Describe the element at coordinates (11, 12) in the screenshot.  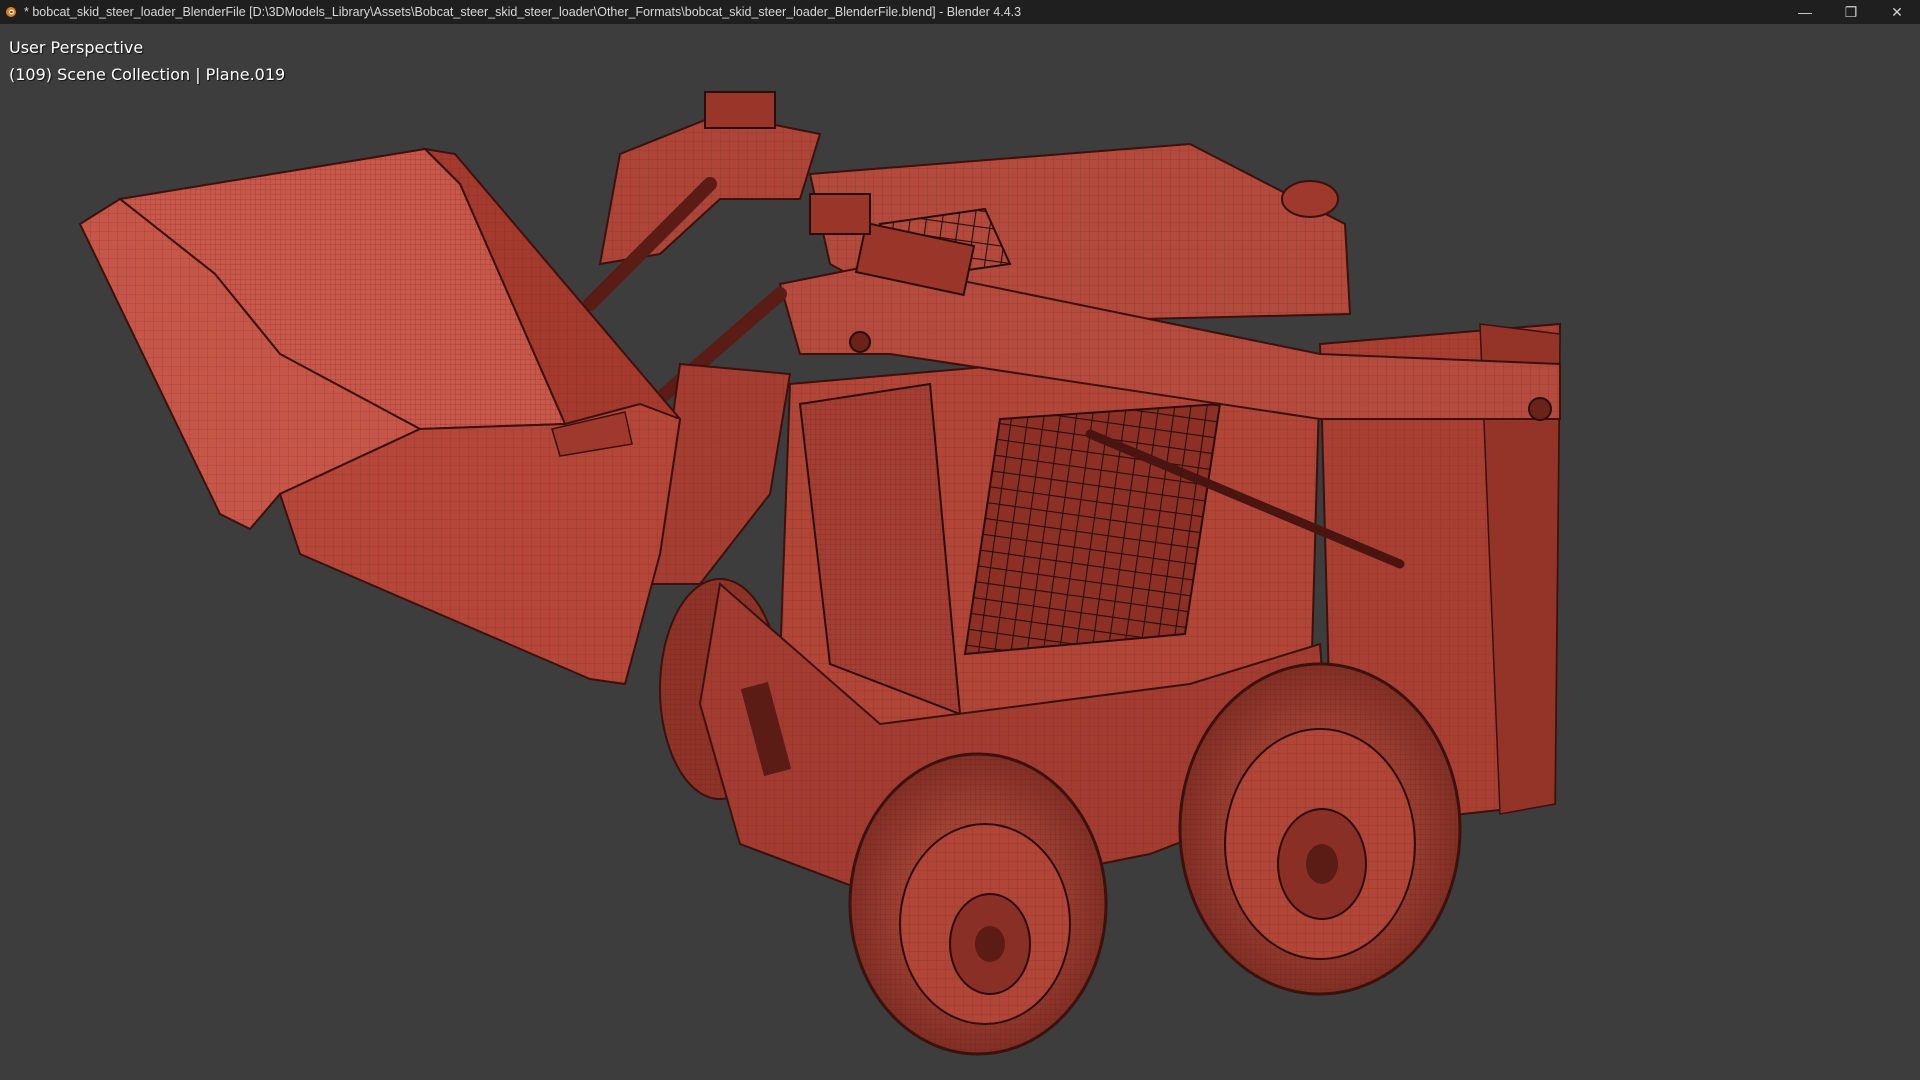
I see `blender-icon` at that location.